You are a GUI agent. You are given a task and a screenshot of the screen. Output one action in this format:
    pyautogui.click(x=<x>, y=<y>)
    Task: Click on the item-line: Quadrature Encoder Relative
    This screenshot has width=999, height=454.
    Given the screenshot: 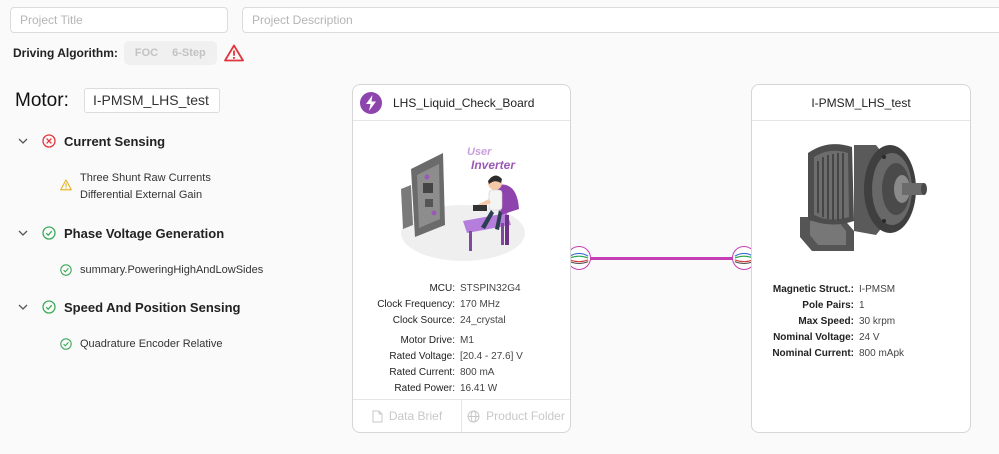 What is the action you would take?
    pyautogui.click(x=151, y=344)
    